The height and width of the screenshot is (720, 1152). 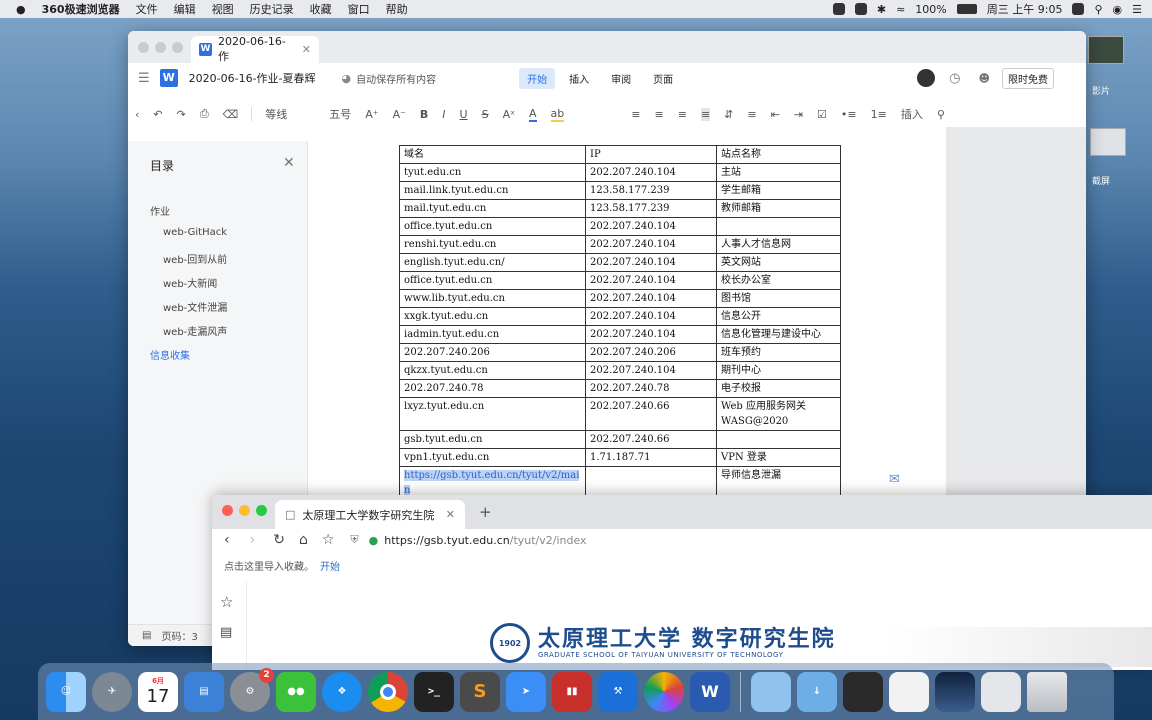 I want to click on outline-item: web-走漏风声, so click(x=195, y=330).